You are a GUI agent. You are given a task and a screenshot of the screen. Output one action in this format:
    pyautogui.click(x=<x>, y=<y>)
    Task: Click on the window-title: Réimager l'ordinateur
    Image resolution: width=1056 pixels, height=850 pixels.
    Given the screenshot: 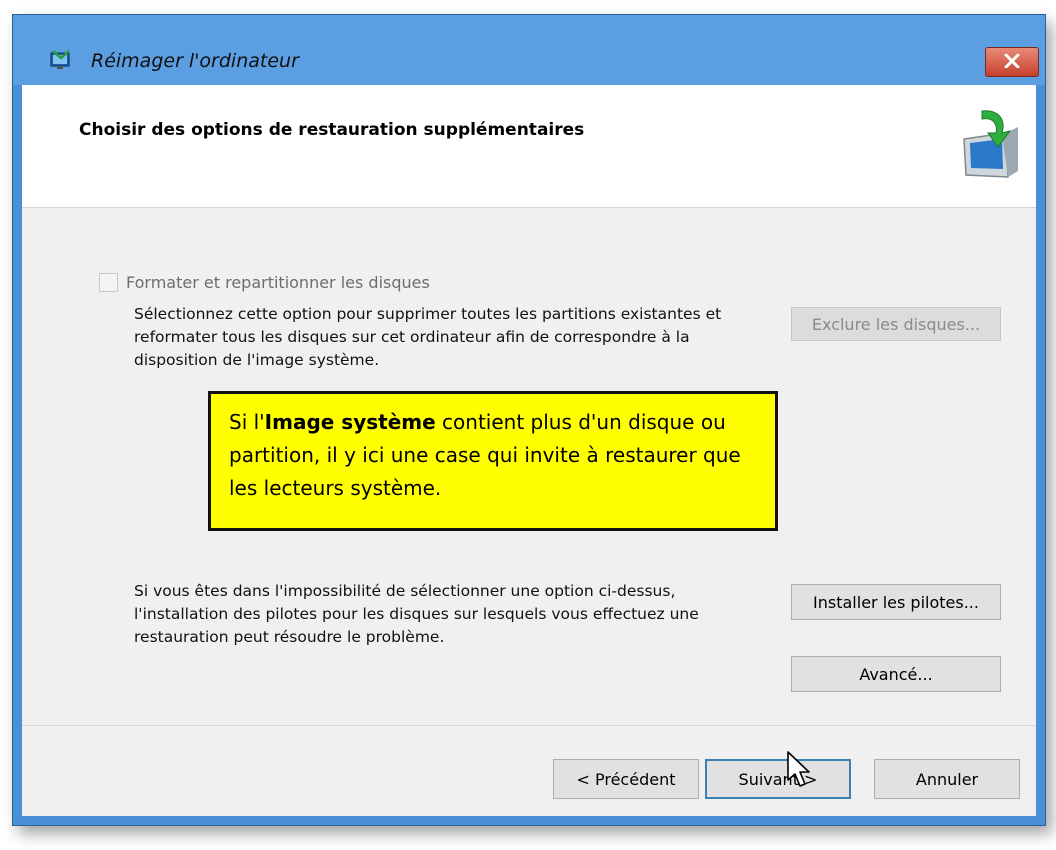 What is the action you would take?
    pyautogui.click(x=195, y=61)
    